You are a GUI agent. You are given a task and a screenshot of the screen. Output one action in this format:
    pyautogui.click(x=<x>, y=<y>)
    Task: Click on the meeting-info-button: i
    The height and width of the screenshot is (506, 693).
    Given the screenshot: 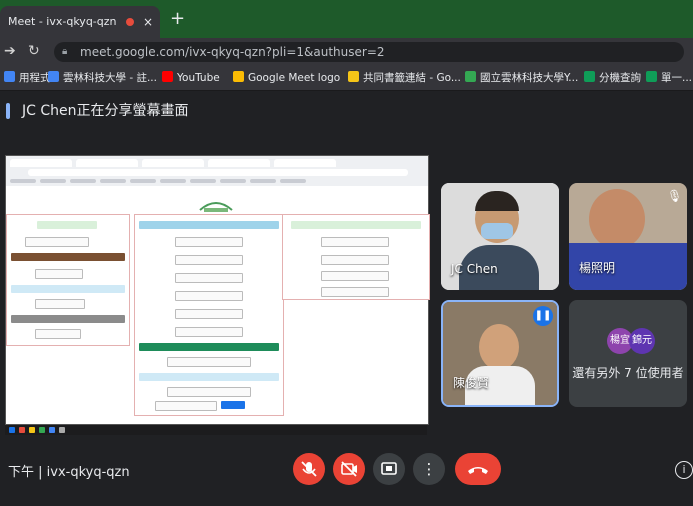 What is the action you would take?
    pyautogui.click(x=684, y=470)
    